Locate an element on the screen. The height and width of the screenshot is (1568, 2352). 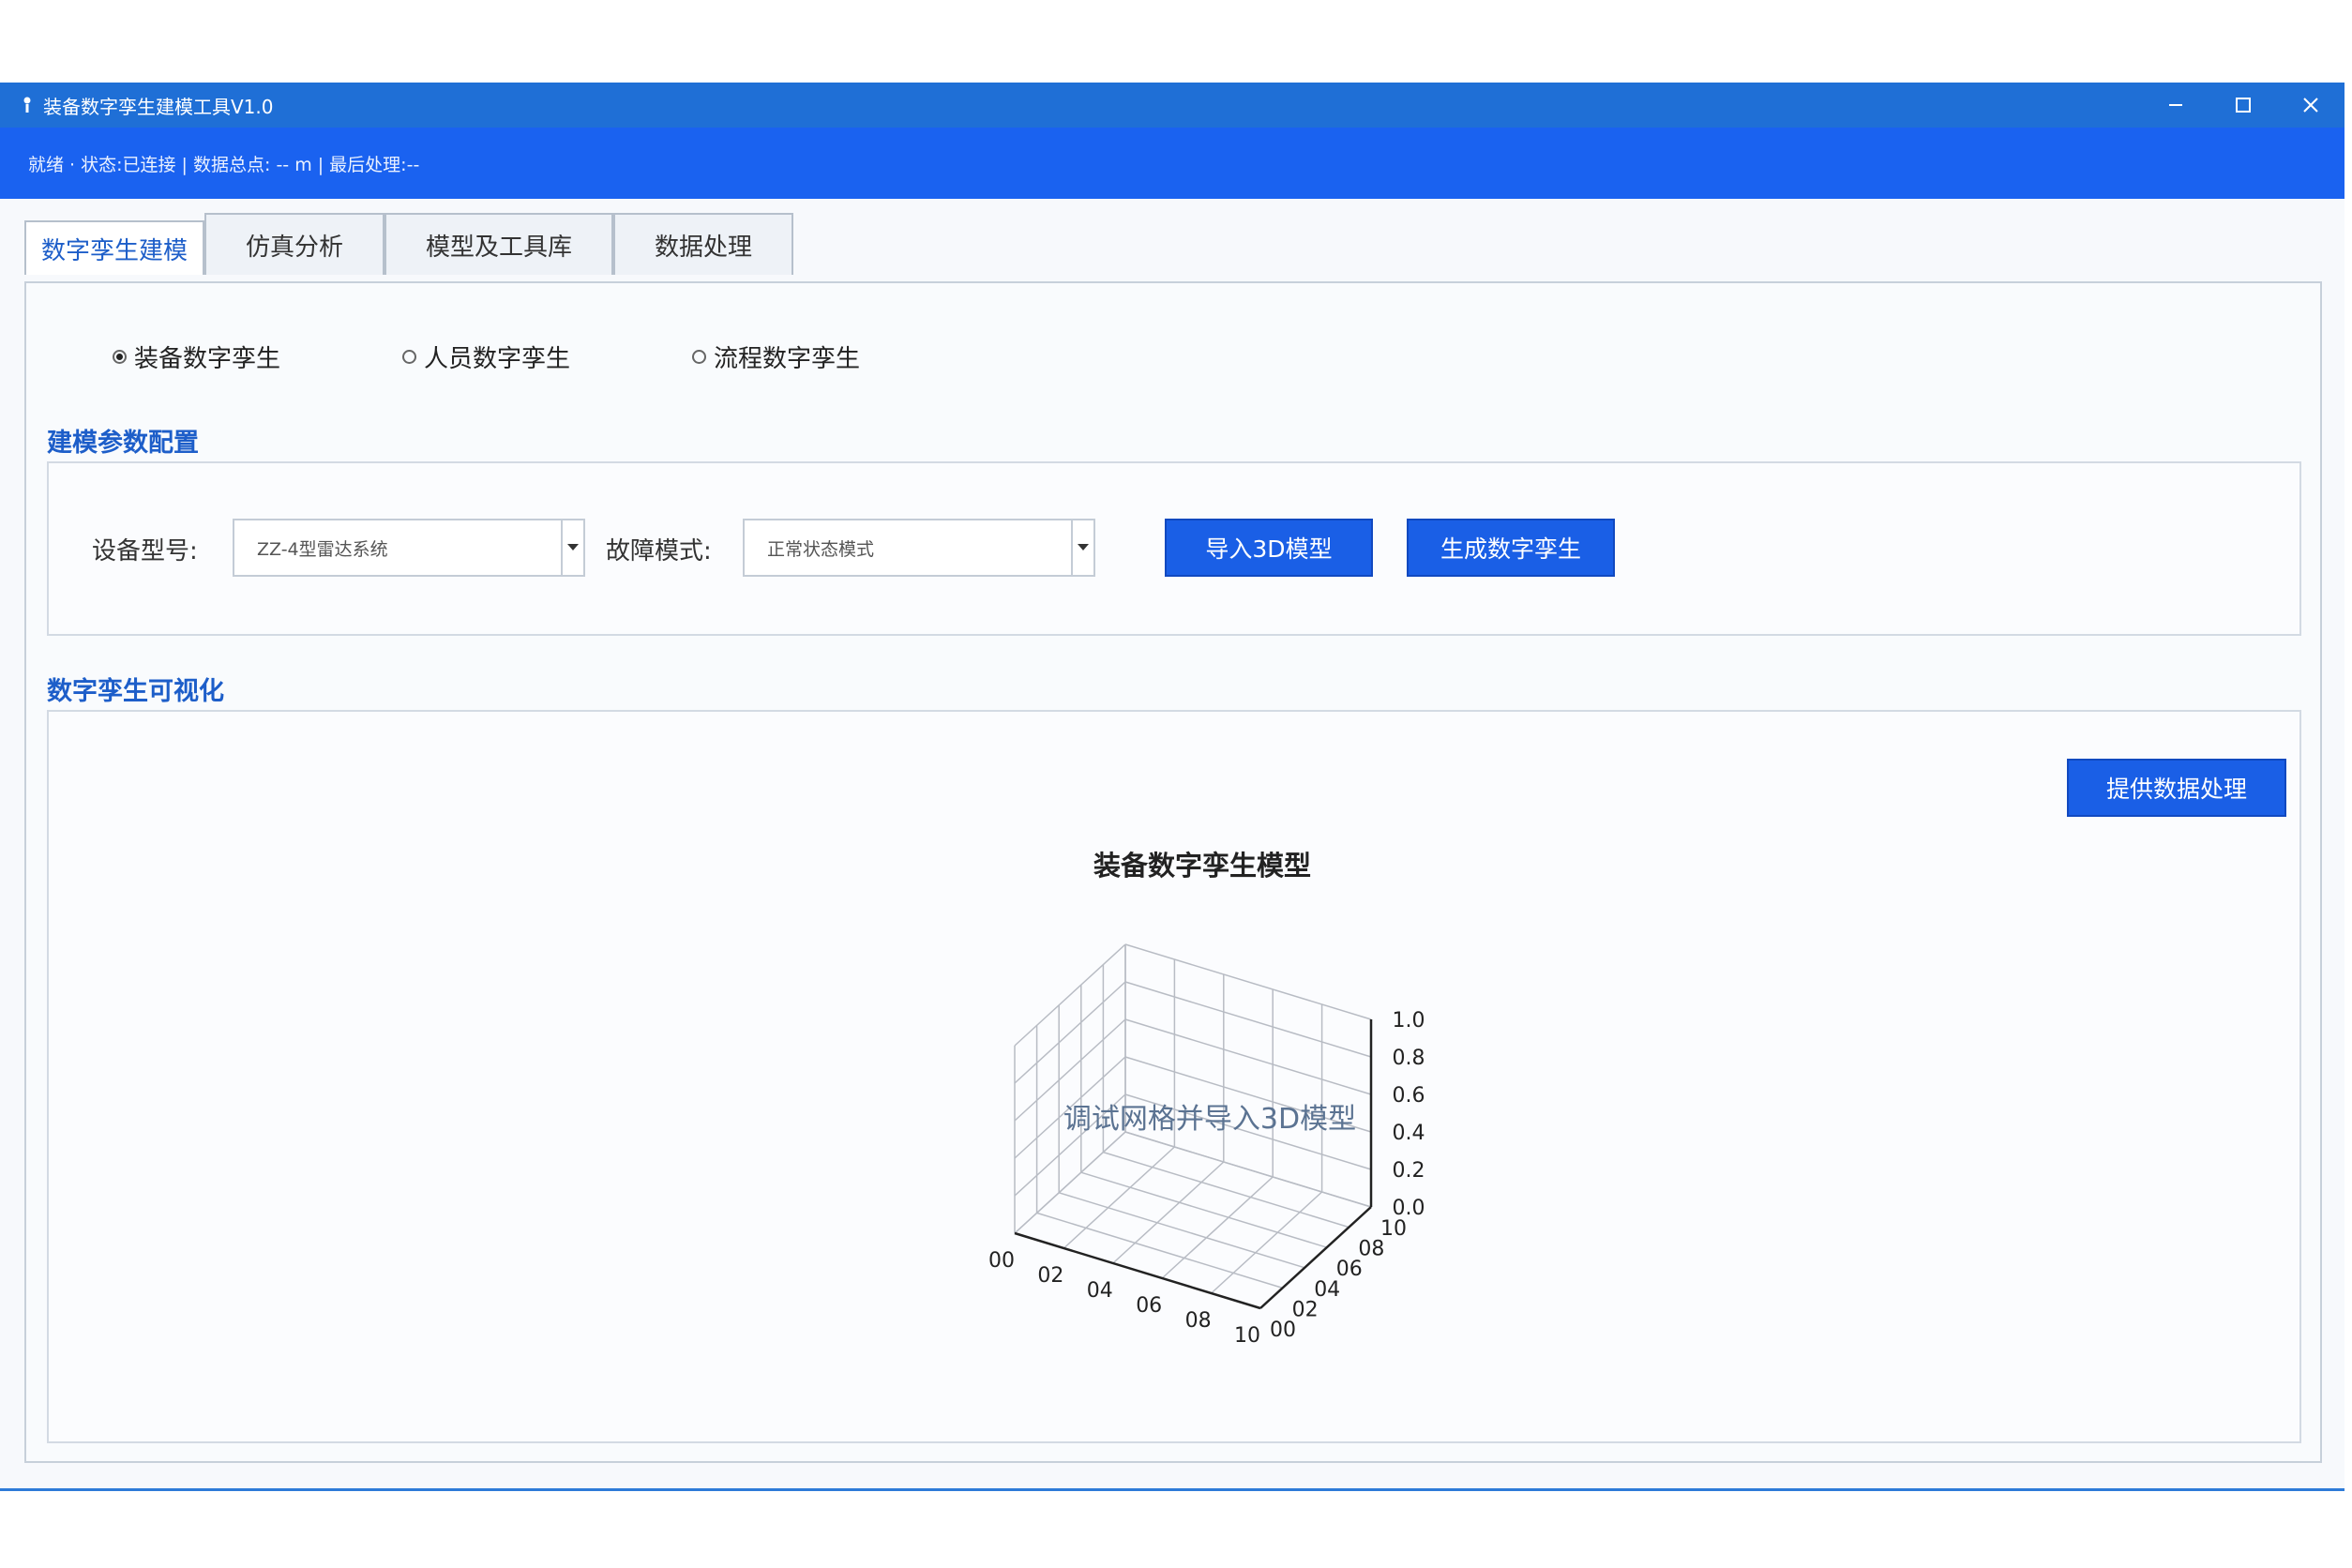
y-tick-label: 02 is located at coordinates (1305, 1309).